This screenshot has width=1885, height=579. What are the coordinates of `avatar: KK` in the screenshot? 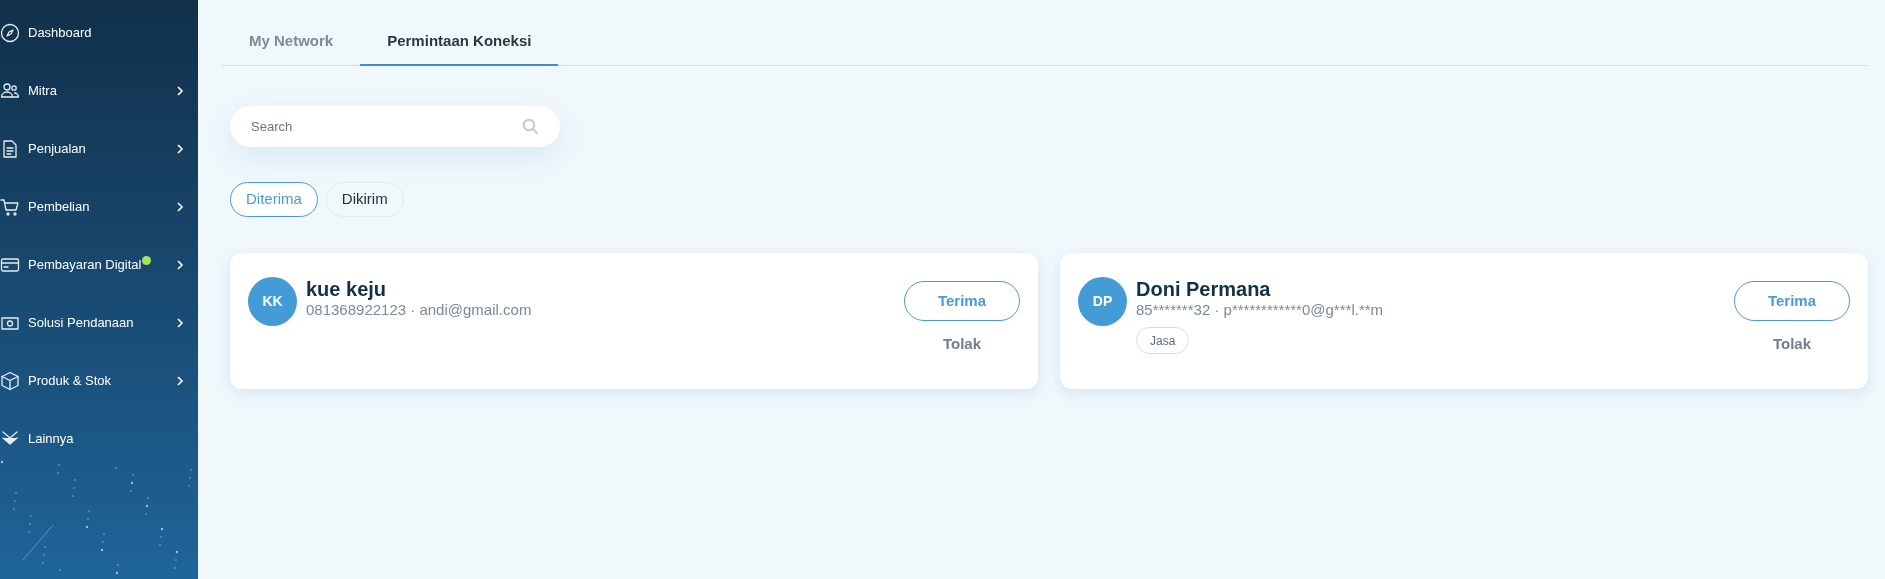 It's located at (272, 301).